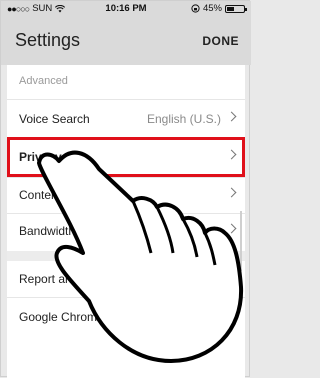 Image resolution: width=320 pixels, height=378 pixels. What do you see at coordinates (126, 195) in the screenshot?
I see `content-settings-row: Content Settings` at bounding box center [126, 195].